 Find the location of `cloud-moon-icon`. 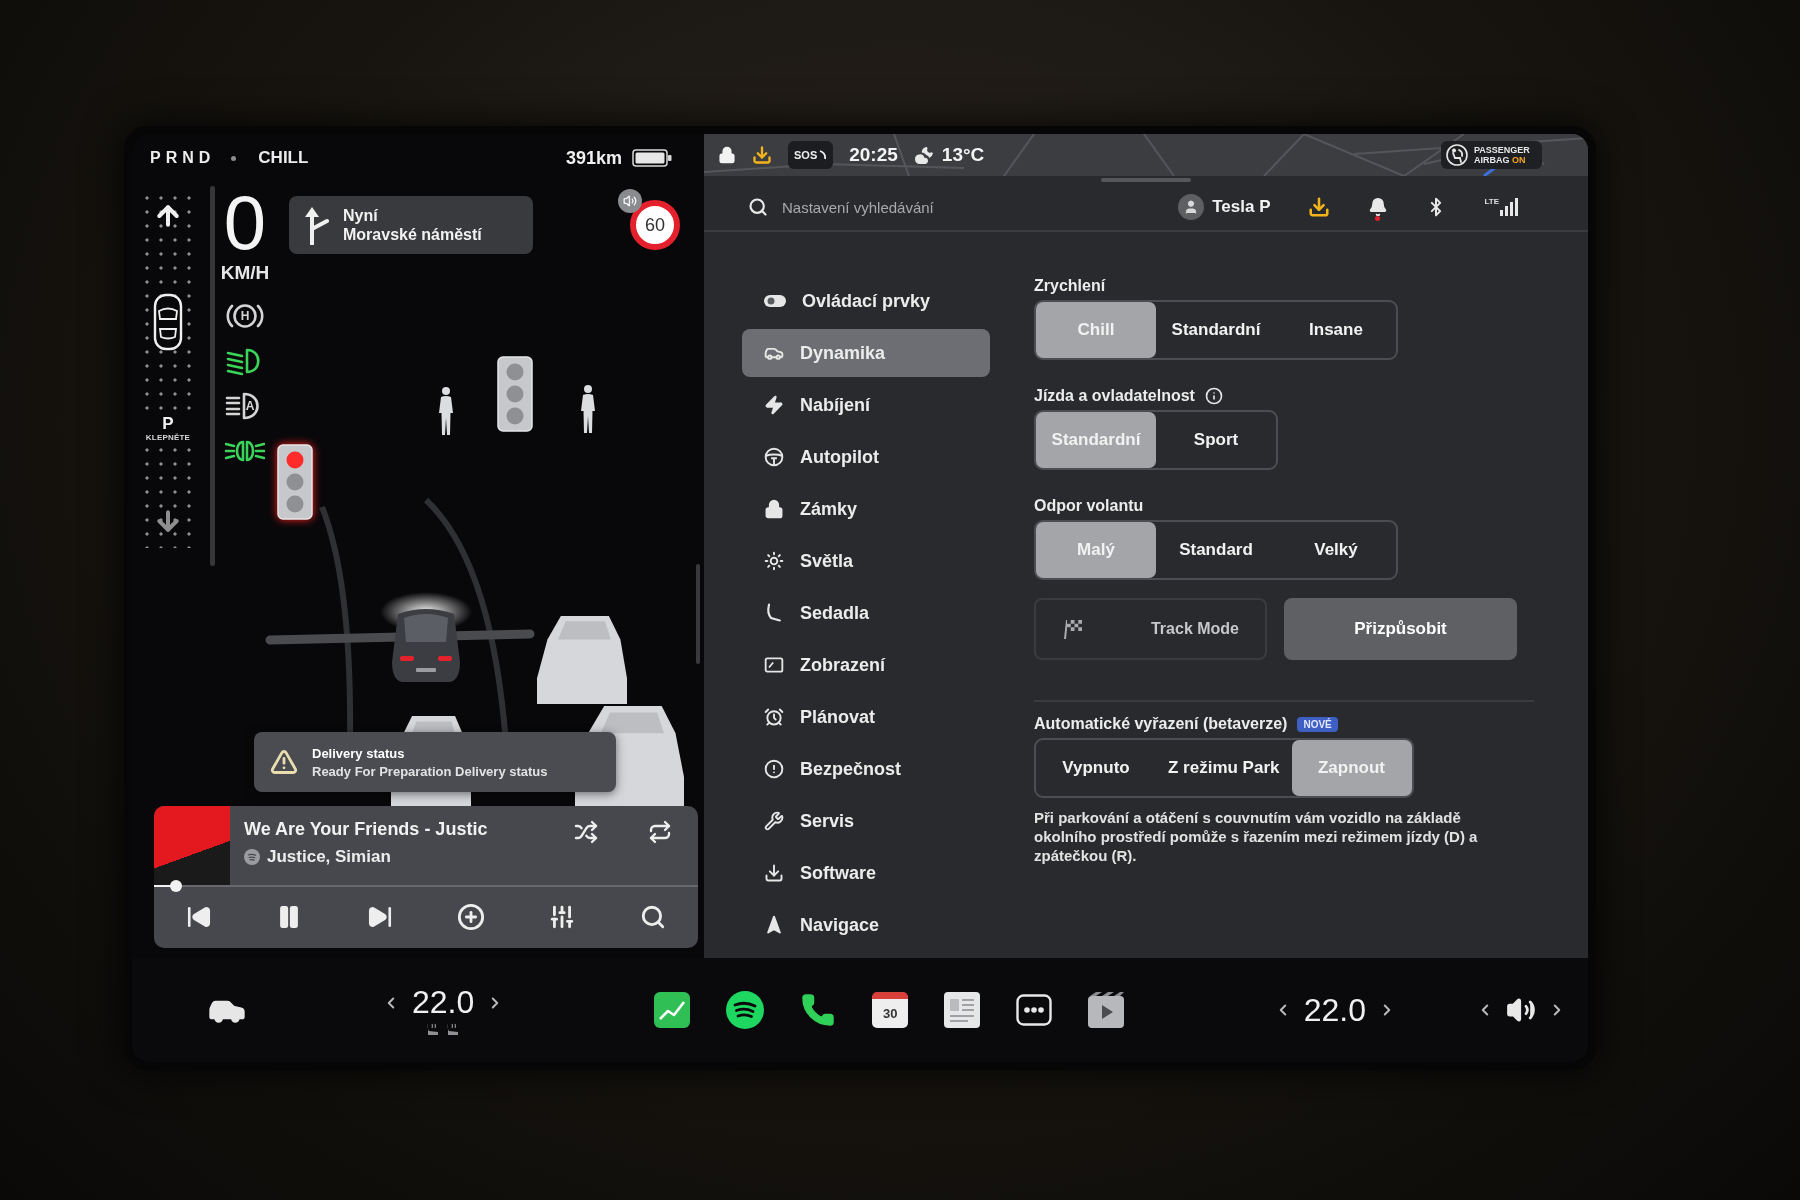

cloud-moon-icon is located at coordinates (923, 155).